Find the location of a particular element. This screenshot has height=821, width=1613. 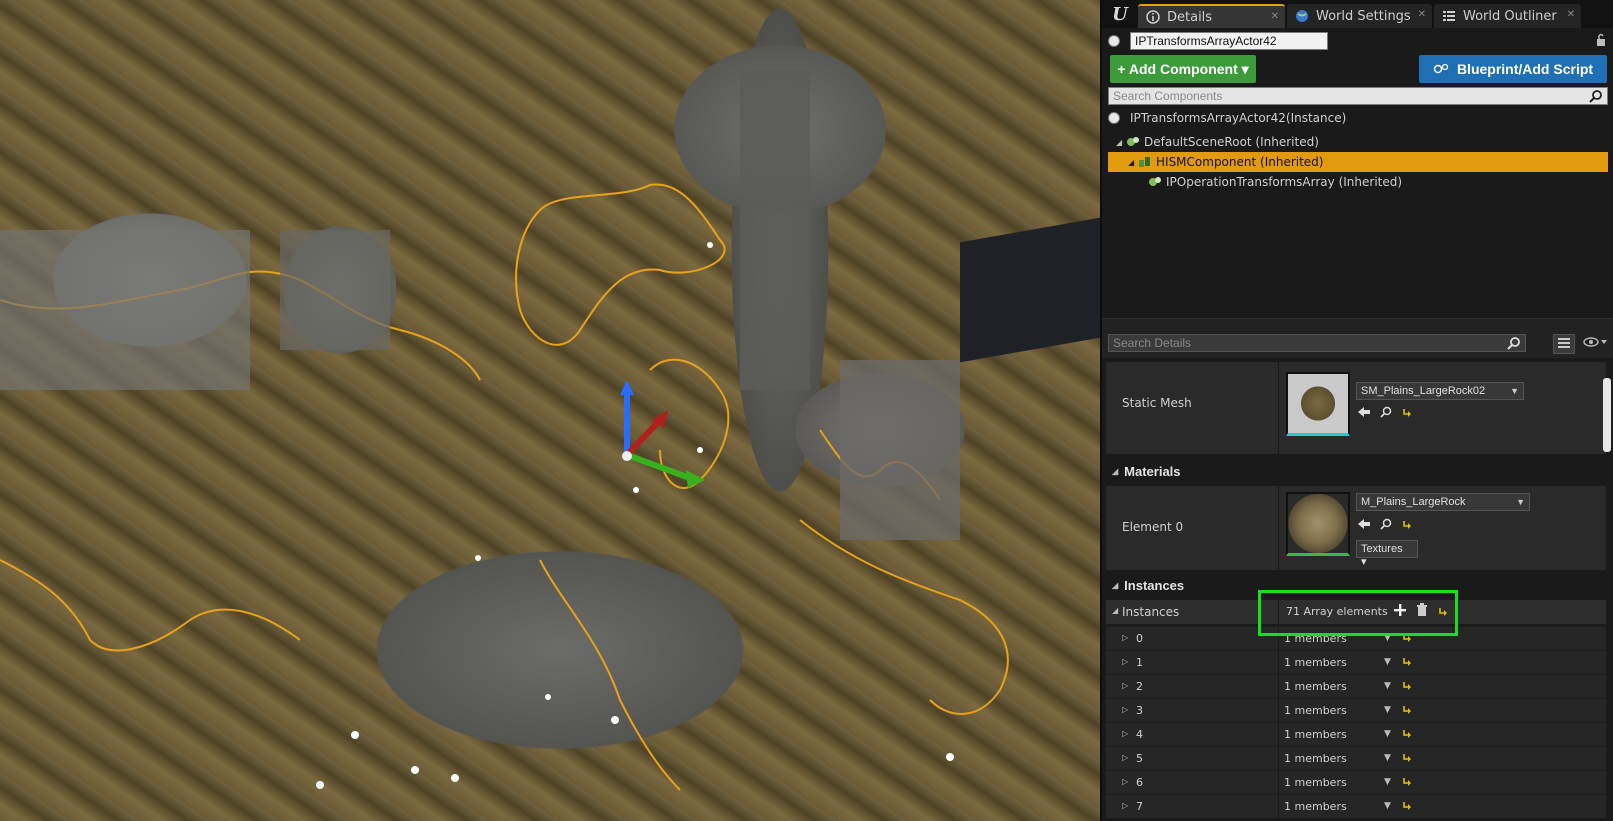

instance-row: ▷ 6 1 members ▼ is located at coordinates (1356, 782).